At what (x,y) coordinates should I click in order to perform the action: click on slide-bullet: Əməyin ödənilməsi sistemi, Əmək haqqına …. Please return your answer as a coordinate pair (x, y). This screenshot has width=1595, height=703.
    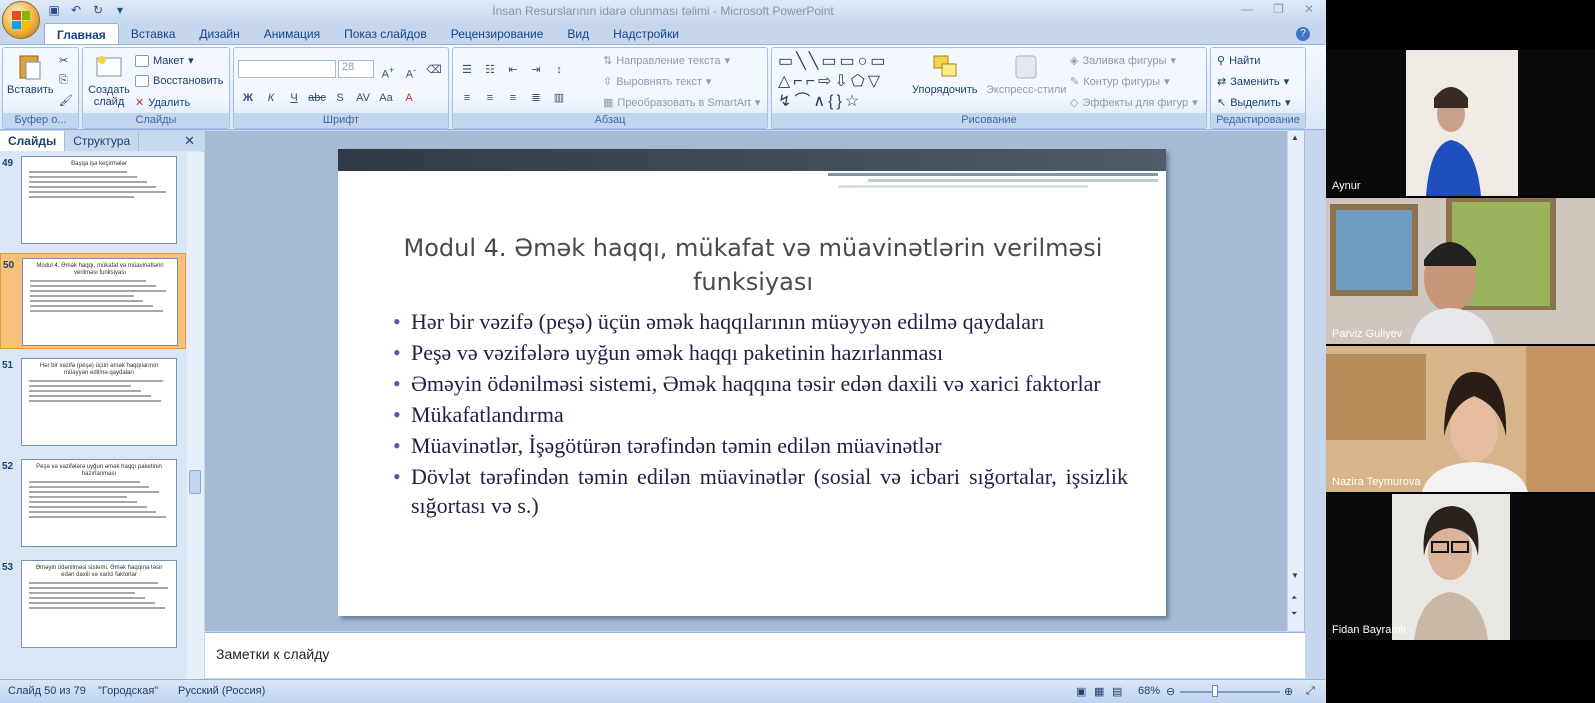
    Looking at the image, I should click on (760, 383).